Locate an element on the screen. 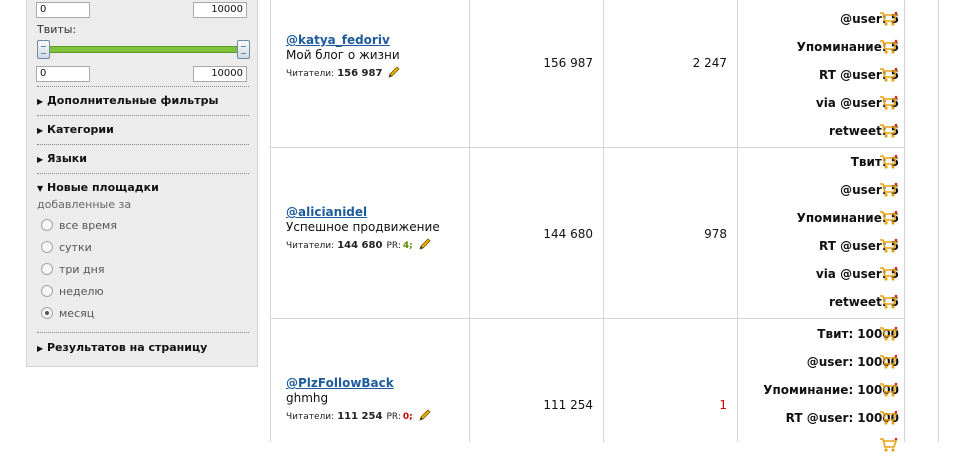  price-label: retweet: is located at coordinates (857, 131).